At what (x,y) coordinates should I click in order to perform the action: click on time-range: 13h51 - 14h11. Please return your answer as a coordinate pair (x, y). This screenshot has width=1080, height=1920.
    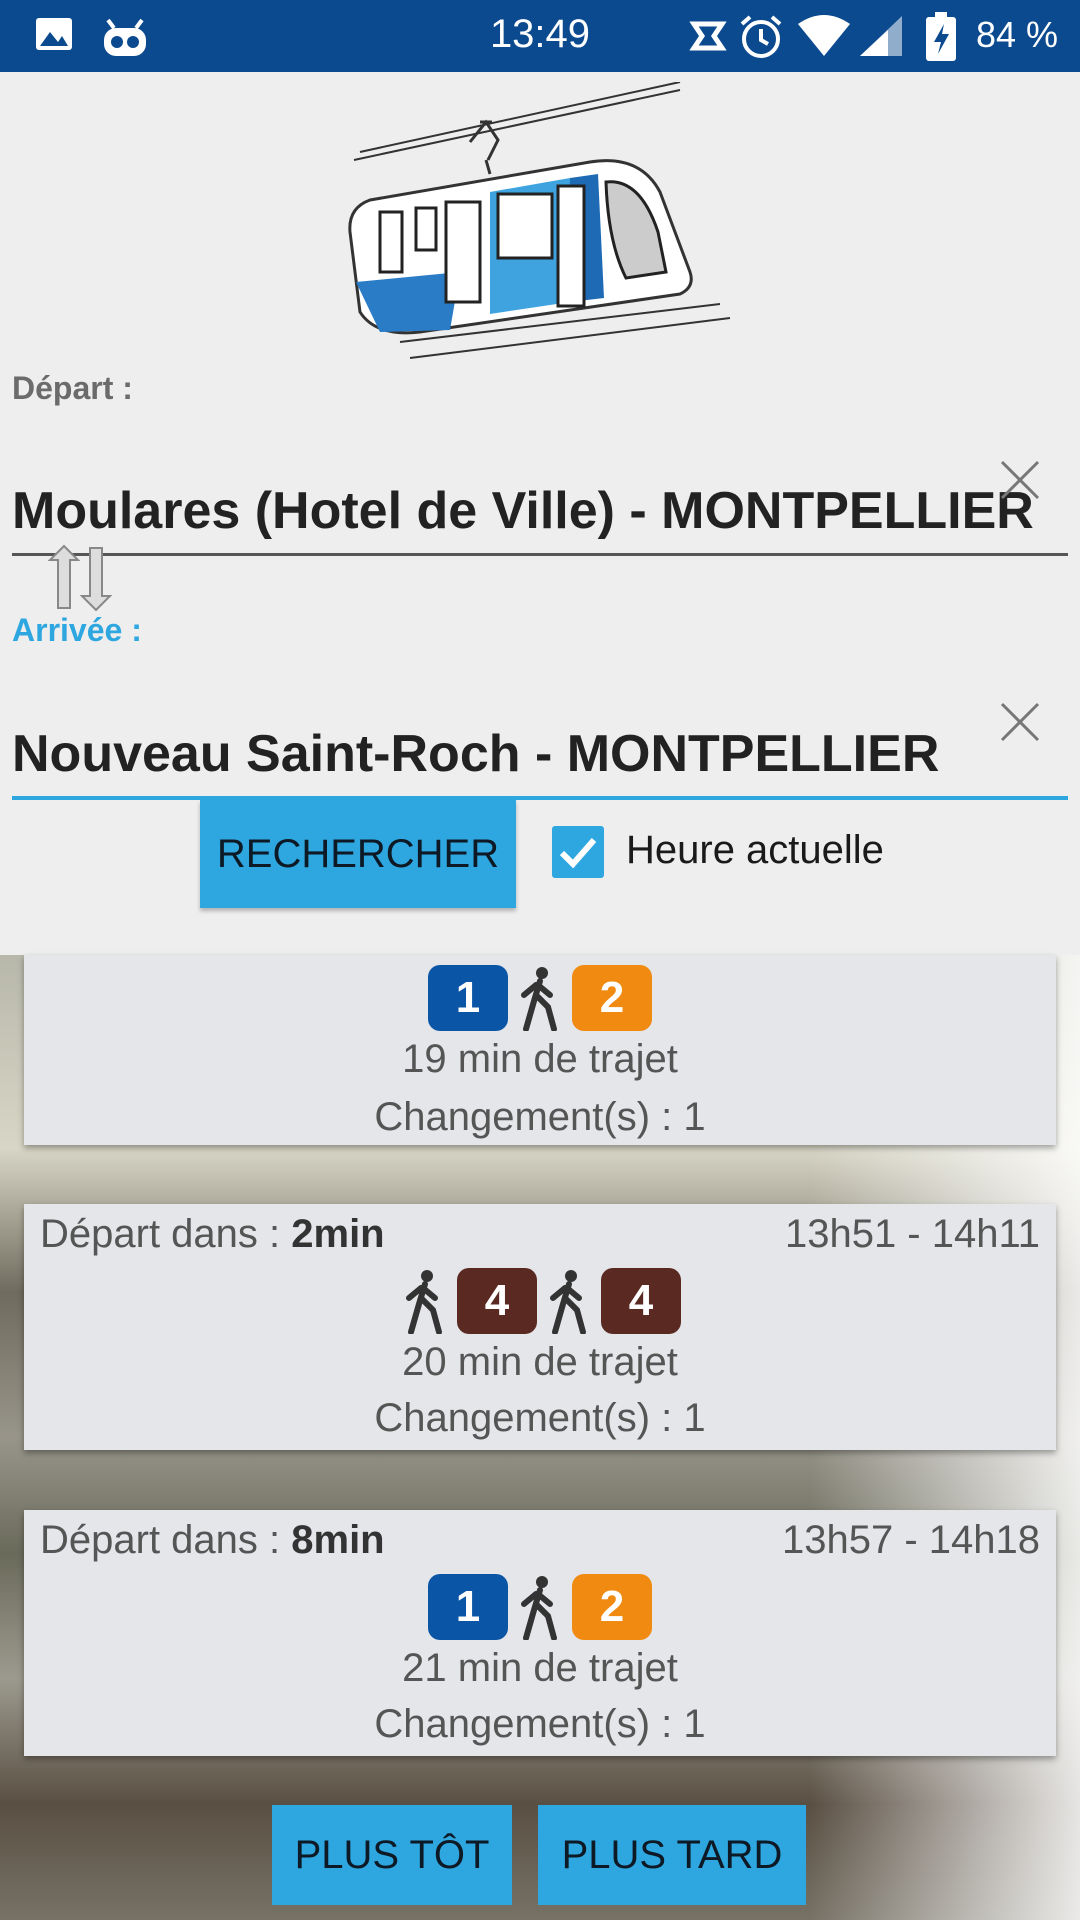
    Looking at the image, I should click on (912, 1234).